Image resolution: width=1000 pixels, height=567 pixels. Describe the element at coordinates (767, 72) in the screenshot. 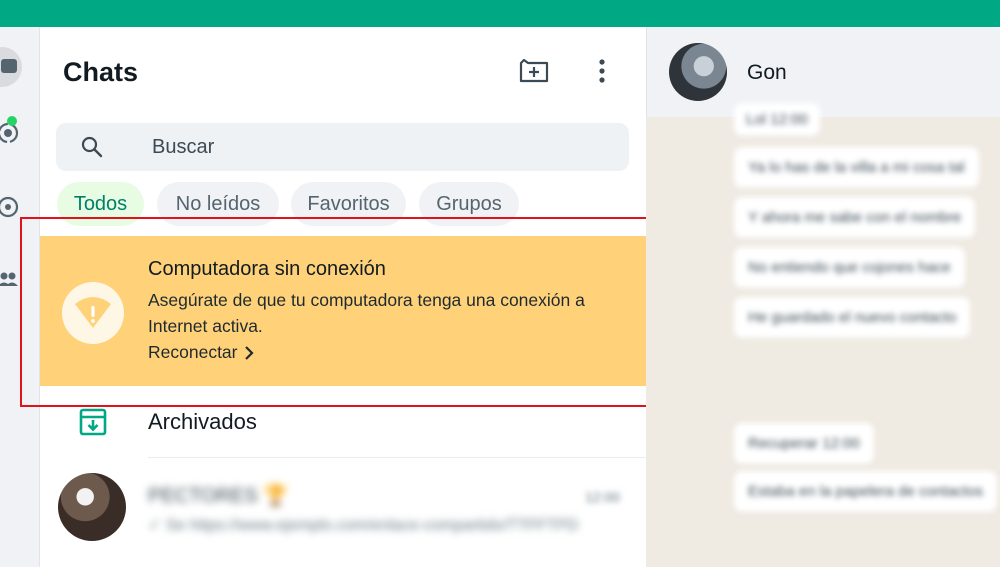

I see `contact-name: Gon` at that location.